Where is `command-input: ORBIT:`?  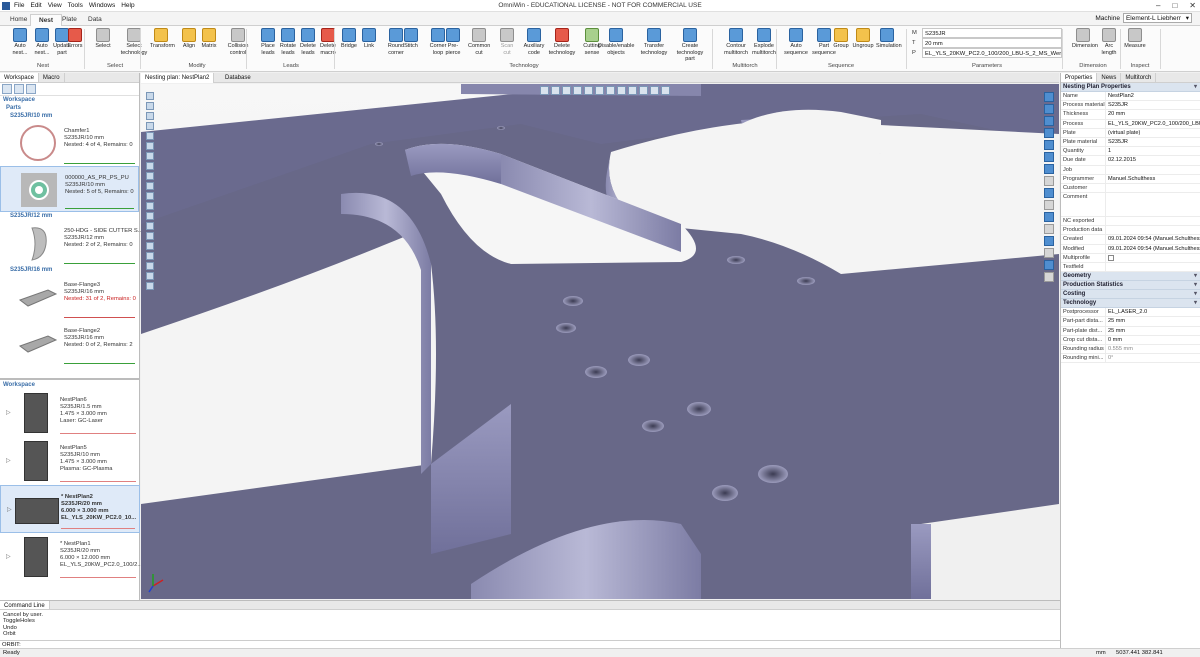 command-input: ORBIT: is located at coordinates (530, 644).